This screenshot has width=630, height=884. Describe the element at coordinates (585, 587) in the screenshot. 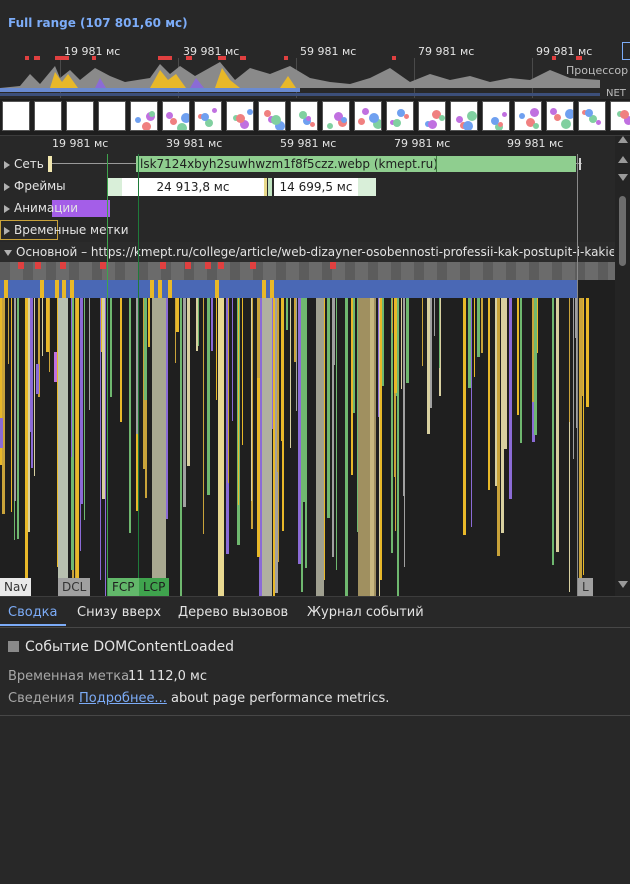

I see `load-marker: L` at that location.